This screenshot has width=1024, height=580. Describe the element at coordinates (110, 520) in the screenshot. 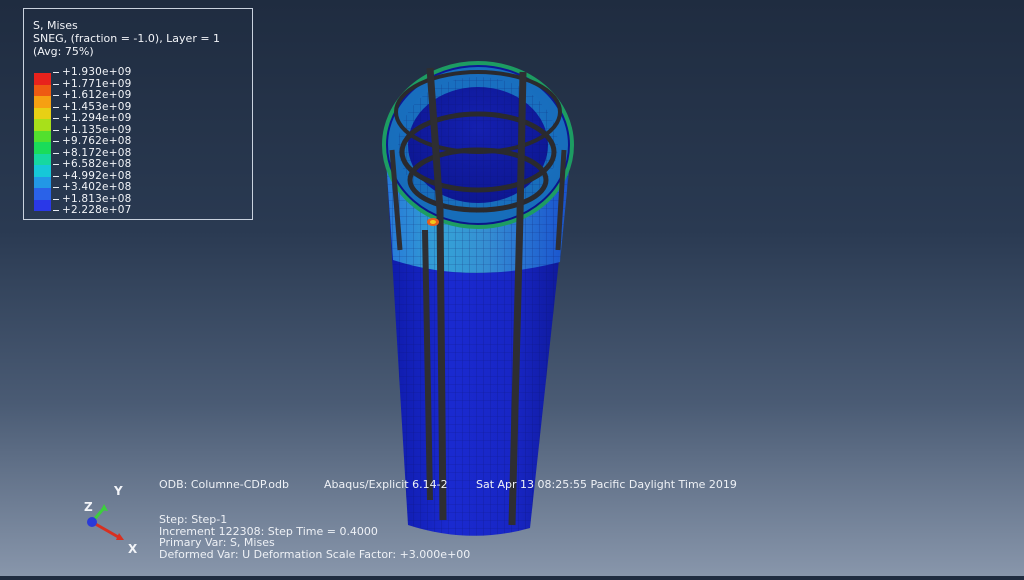

I see `view-triad: Y Z X` at that location.